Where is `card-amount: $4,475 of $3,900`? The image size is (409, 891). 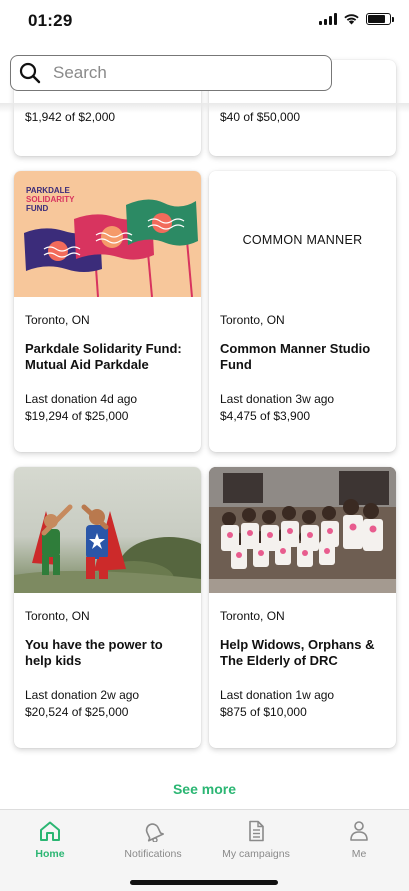
card-amount: $4,475 of $3,900 is located at coordinates (265, 416).